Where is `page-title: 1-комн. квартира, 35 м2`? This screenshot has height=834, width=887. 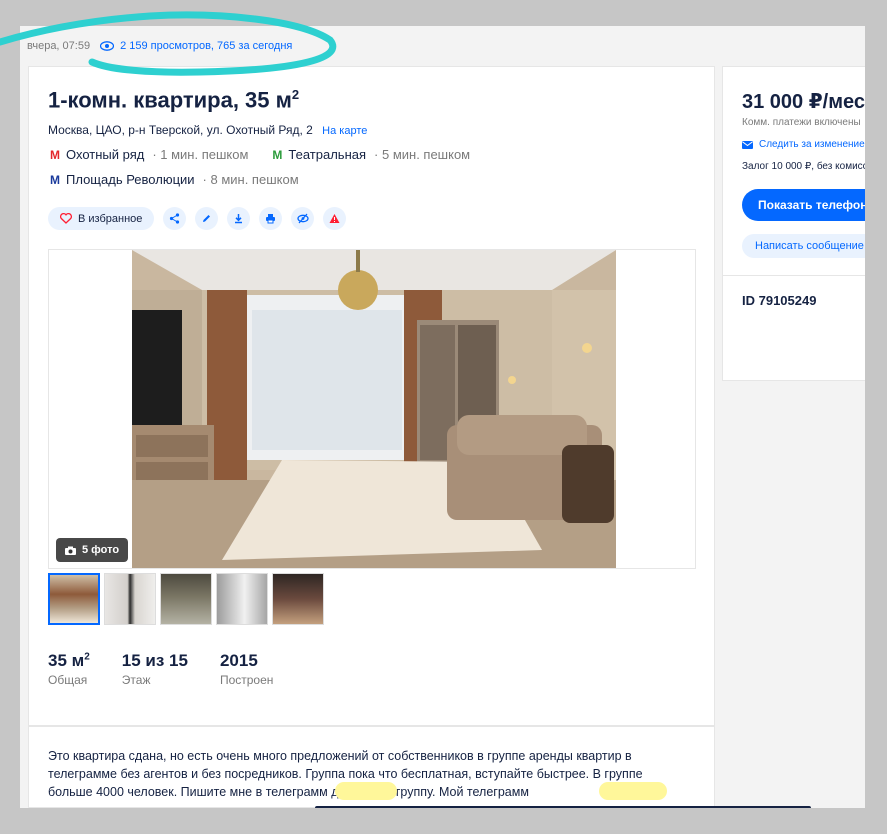
page-title: 1-комн. квартира, 35 м2 is located at coordinates (173, 100).